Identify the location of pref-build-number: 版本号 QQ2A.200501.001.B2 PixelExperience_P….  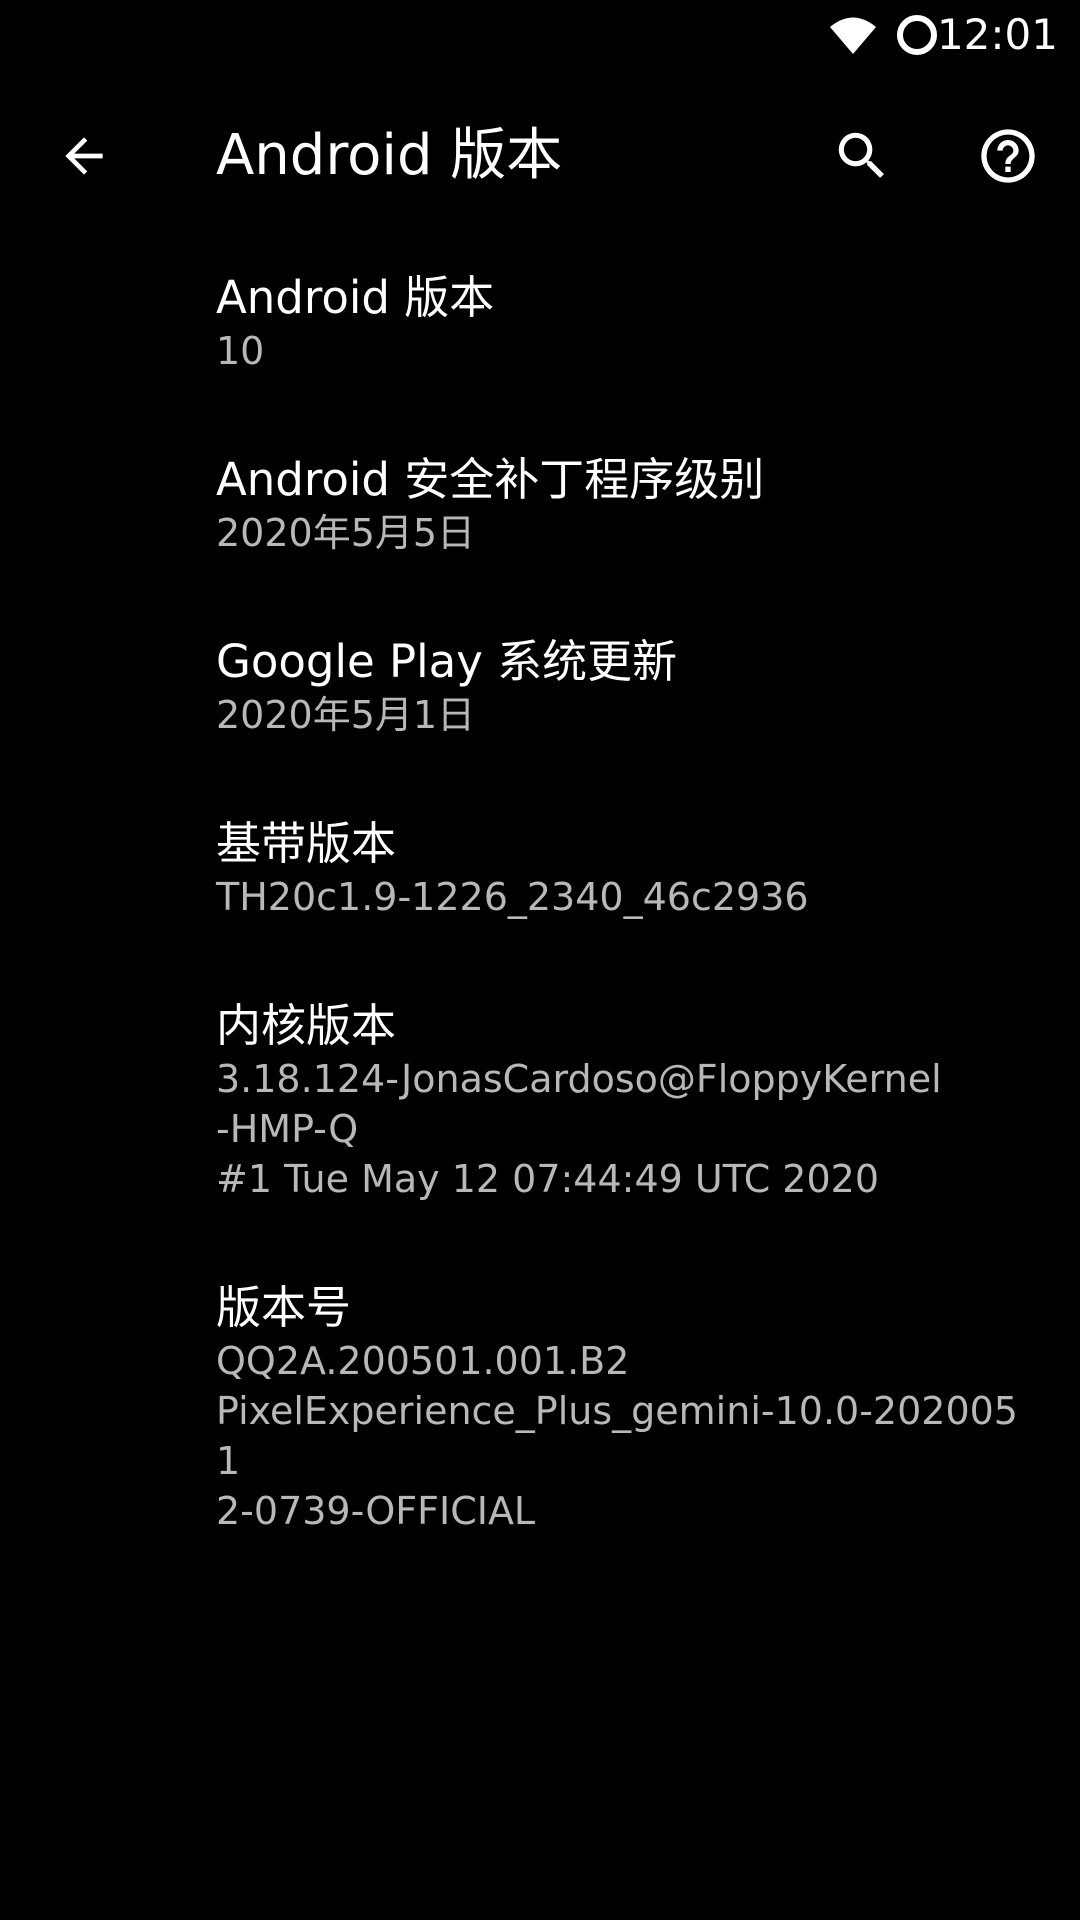
(540, 1408).